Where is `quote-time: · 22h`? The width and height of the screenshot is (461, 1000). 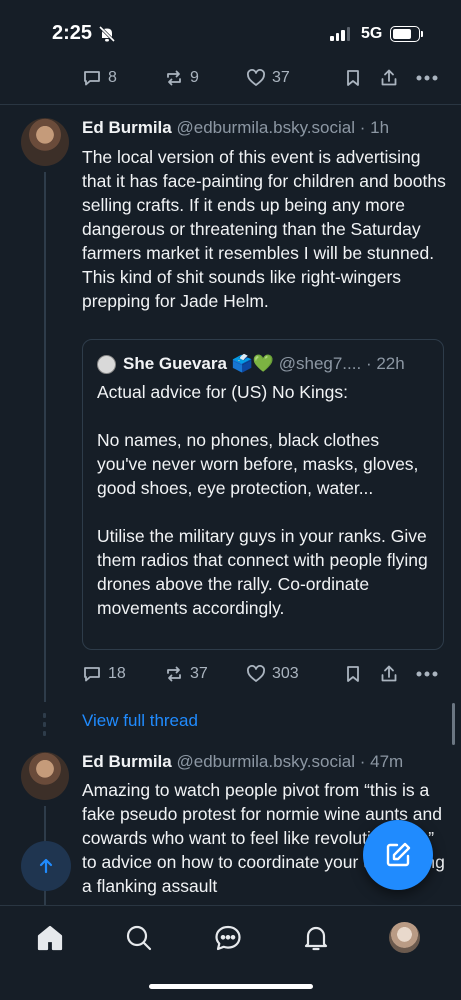 quote-time: · 22h is located at coordinates (385, 363).